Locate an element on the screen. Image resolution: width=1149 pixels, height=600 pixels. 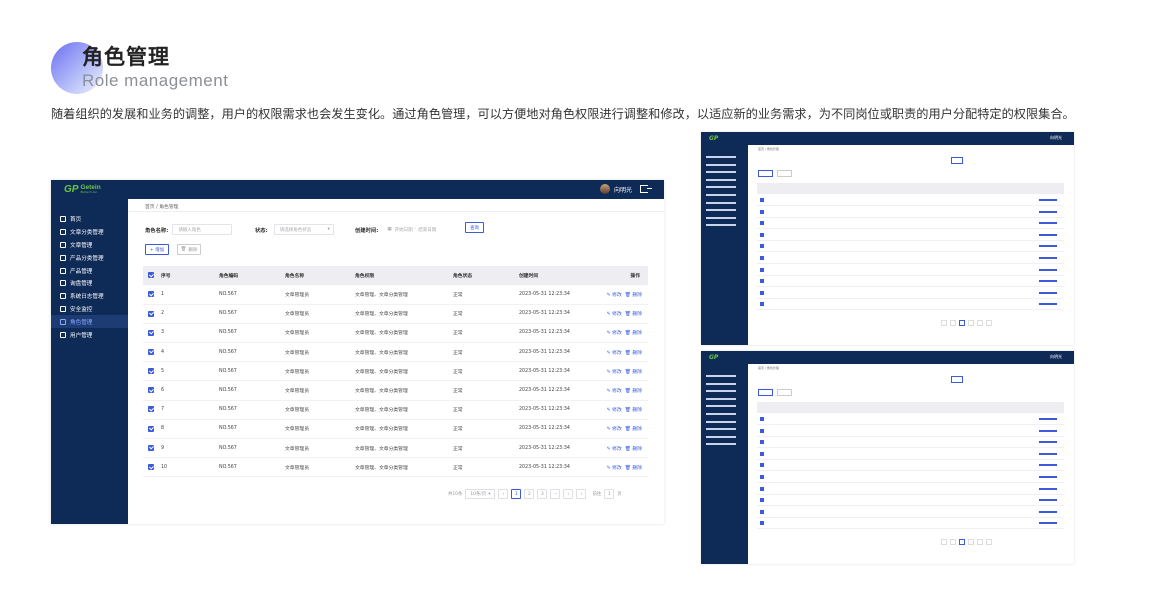
page-button: ‹ is located at coordinates (503, 494).